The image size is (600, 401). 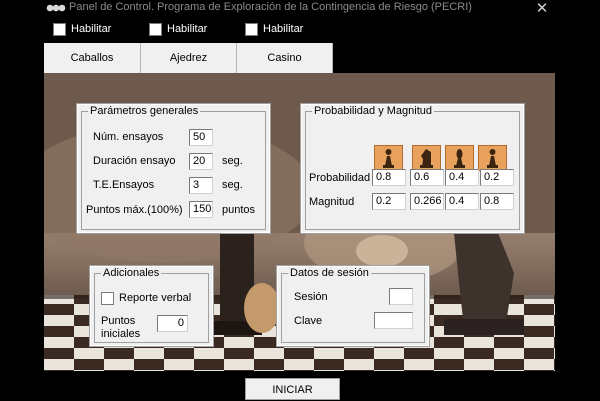 I want to click on num-ensayos-input: 50, so click(x=201, y=137).